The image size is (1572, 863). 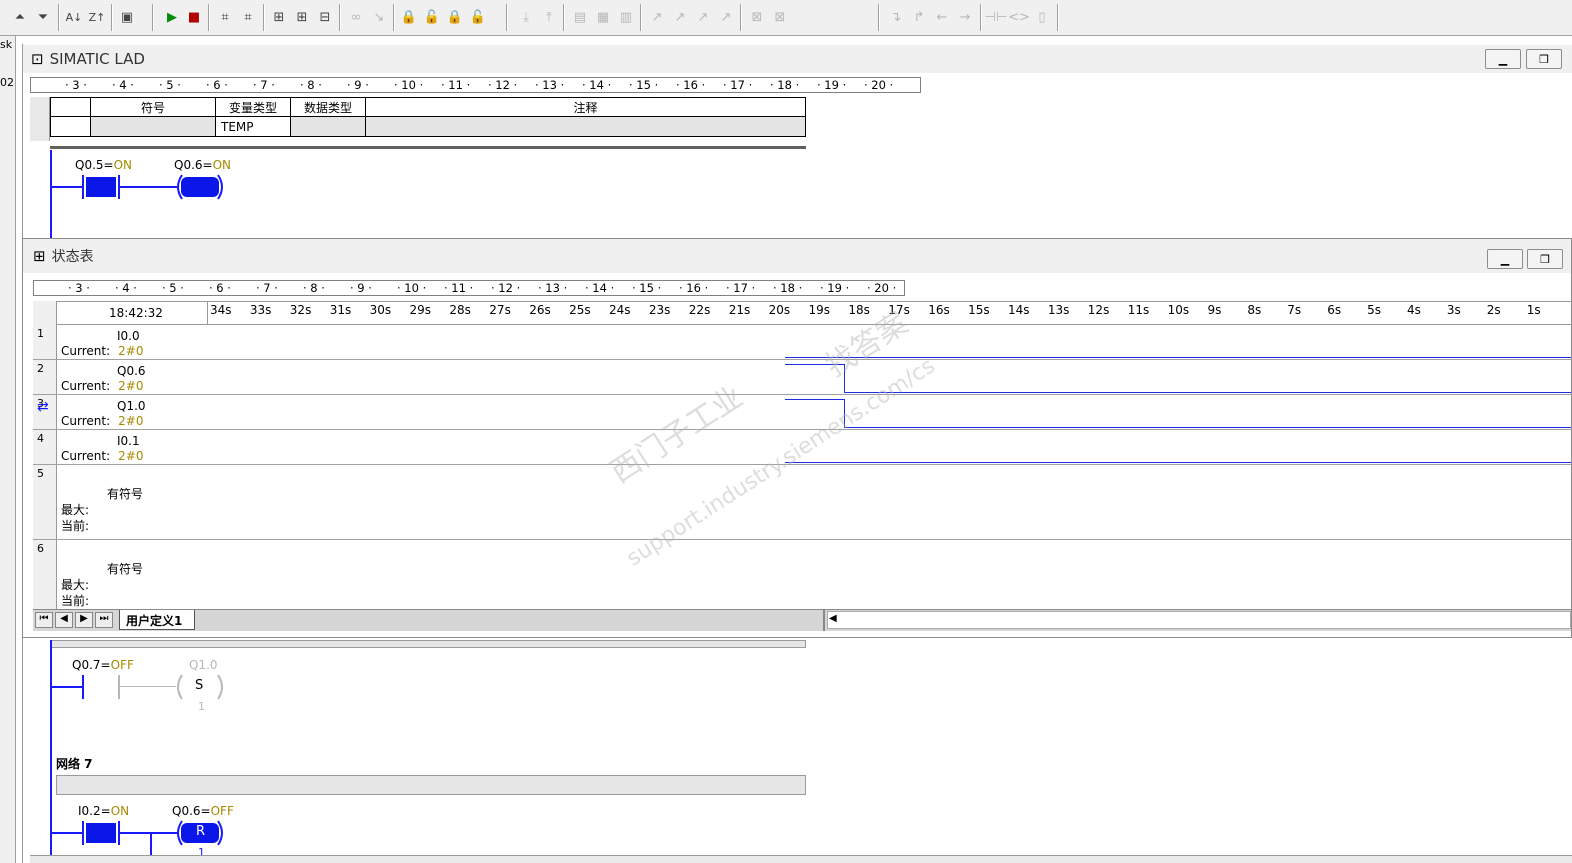 I want to click on tab-prev-button: ◀, so click(x=64, y=620).